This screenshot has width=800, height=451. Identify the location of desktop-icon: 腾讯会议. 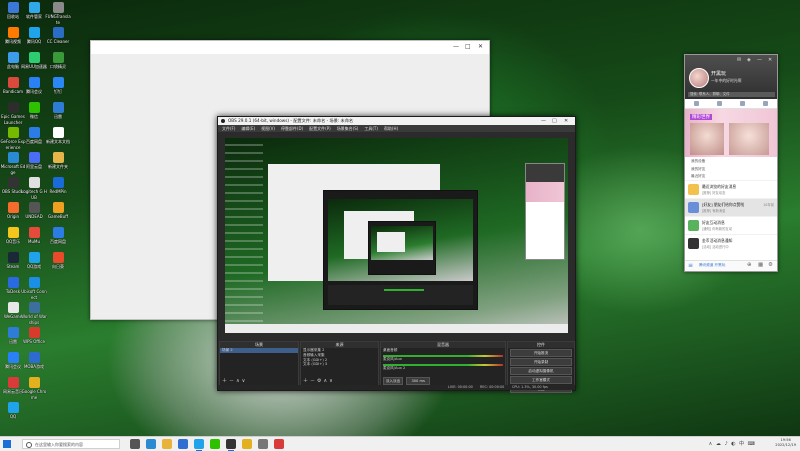
(34, 86).